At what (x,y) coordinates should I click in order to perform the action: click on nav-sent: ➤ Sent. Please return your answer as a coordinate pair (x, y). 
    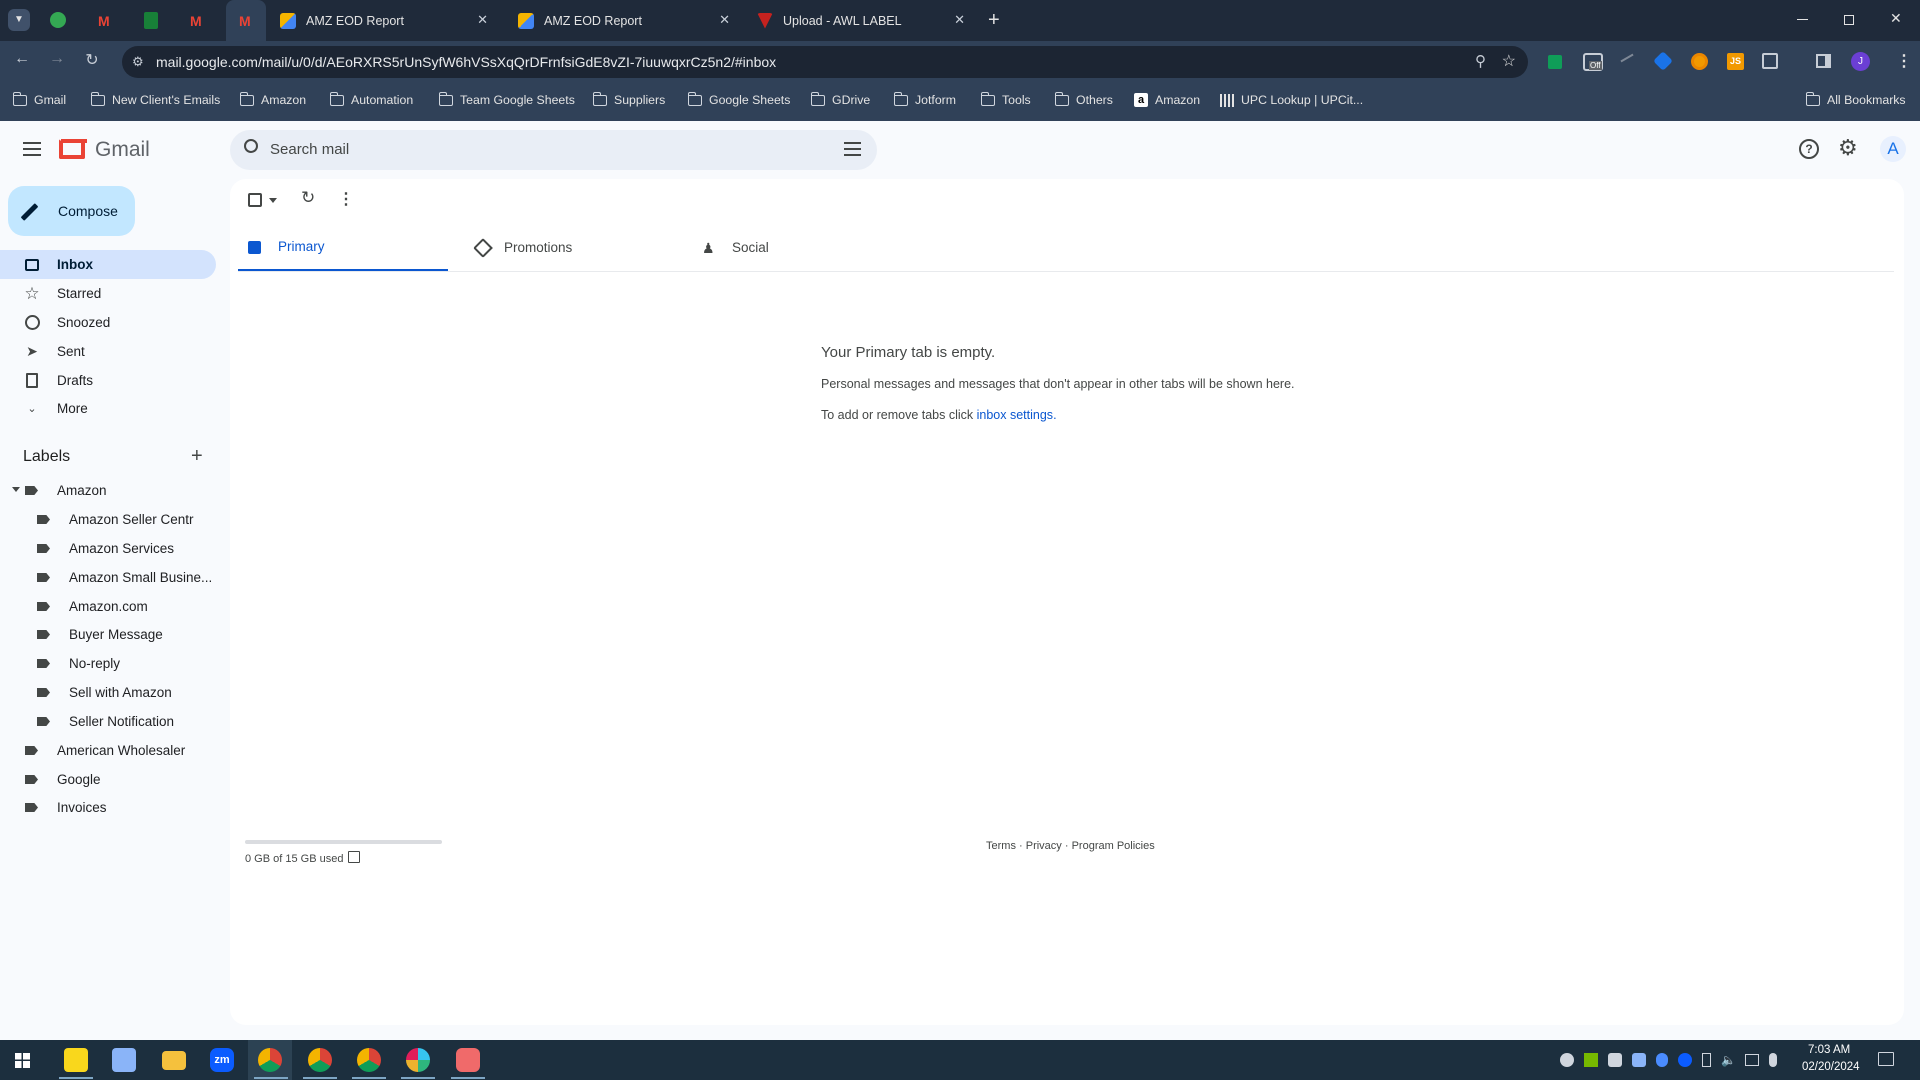
    Looking at the image, I should click on (108, 351).